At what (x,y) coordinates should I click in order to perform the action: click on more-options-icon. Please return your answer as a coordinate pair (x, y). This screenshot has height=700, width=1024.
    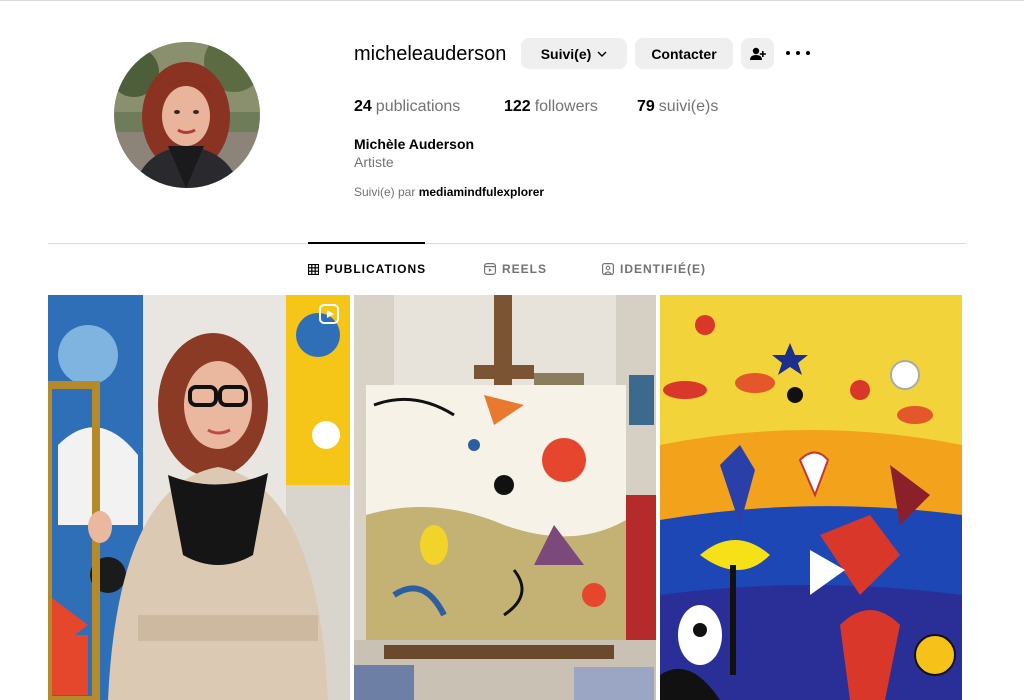
    Looking at the image, I should click on (798, 53).